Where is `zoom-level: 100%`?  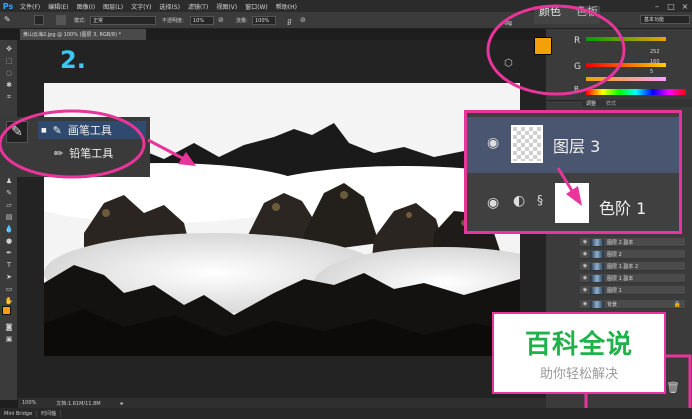 zoom-level: 100% is located at coordinates (29, 403).